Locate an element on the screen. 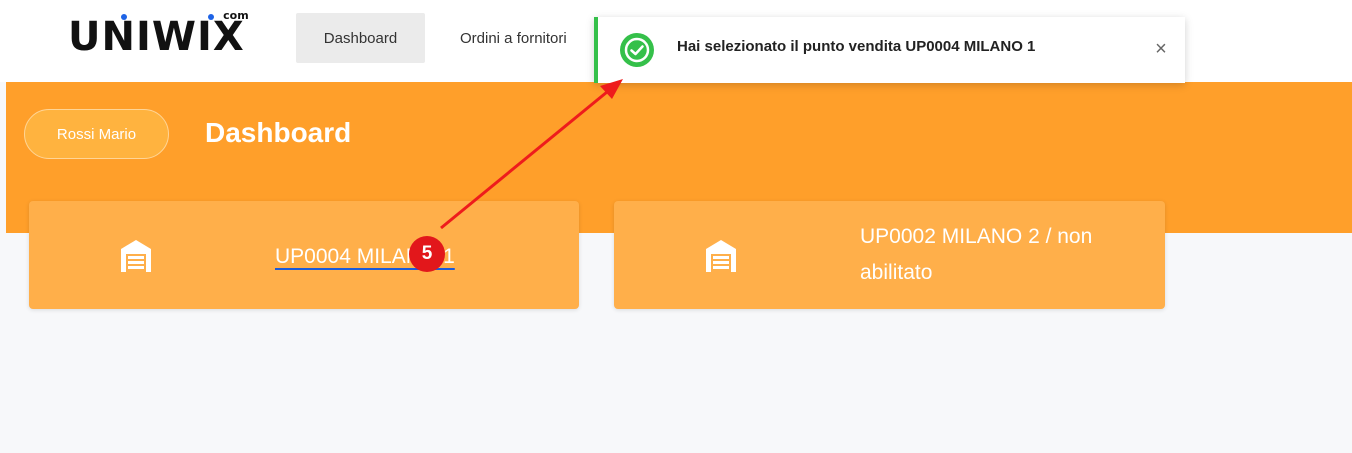 This screenshot has height=453, width=1352. user-name-button: Rossi Mario is located at coordinates (96, 134).